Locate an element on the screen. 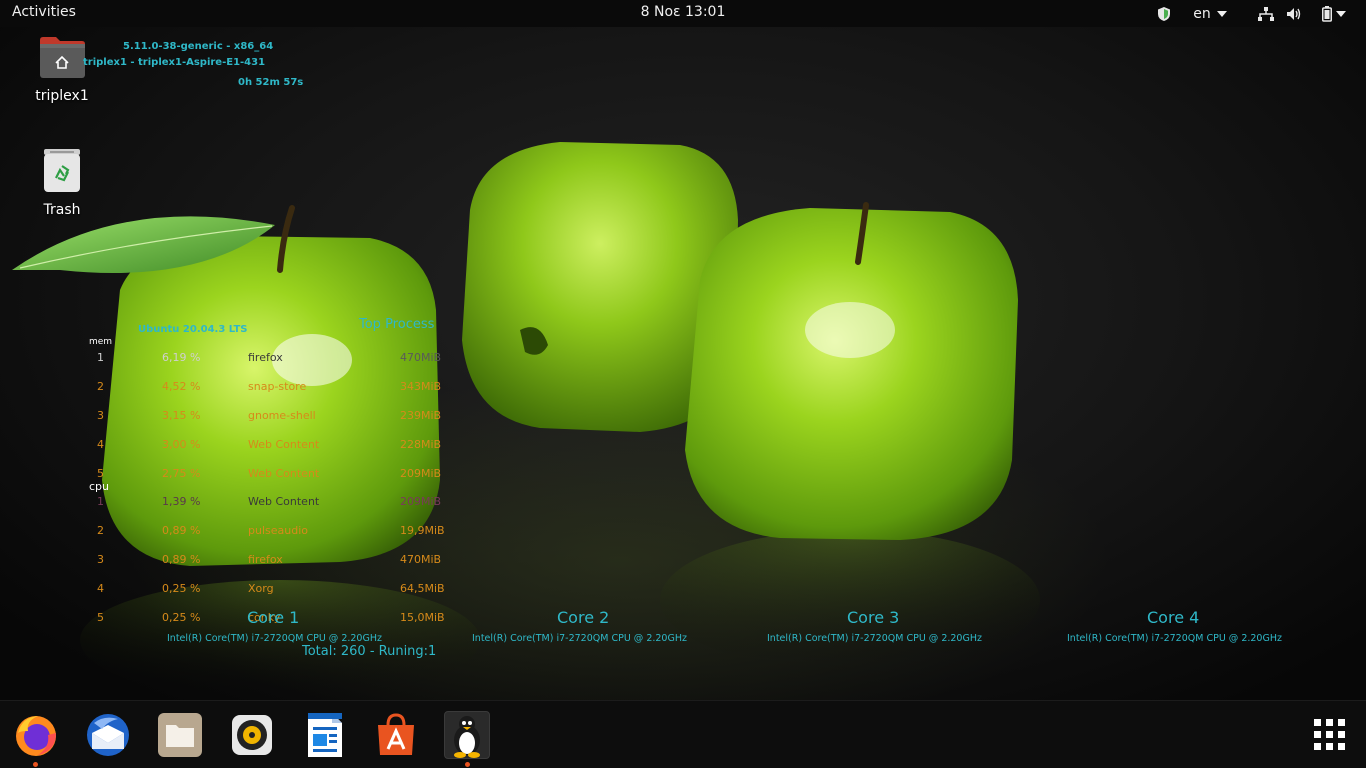 The image size is (1366, 768). dock-thunderbird is located at coordinates (108, 735).